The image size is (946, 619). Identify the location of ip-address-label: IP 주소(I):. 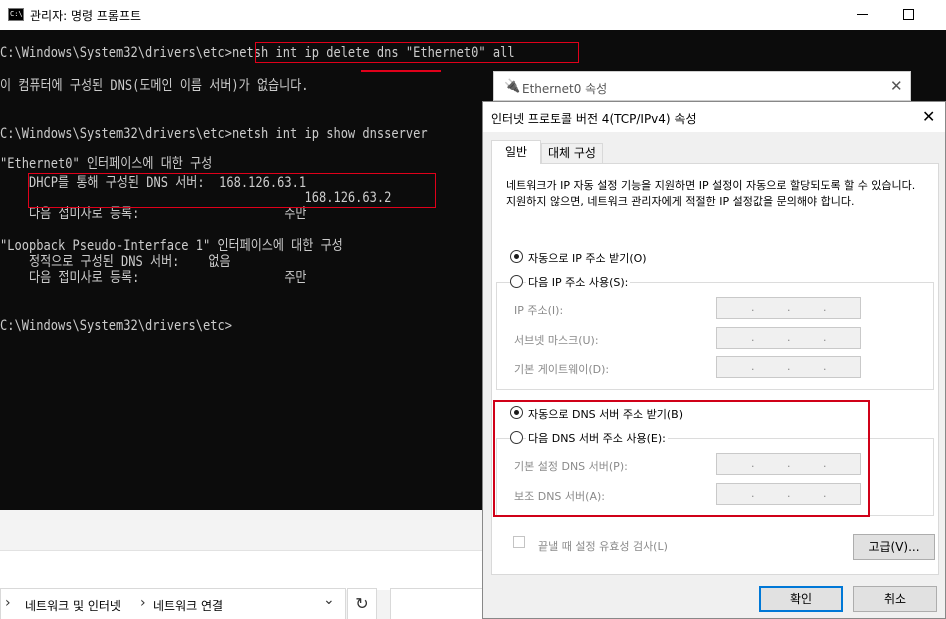
(539, 310).